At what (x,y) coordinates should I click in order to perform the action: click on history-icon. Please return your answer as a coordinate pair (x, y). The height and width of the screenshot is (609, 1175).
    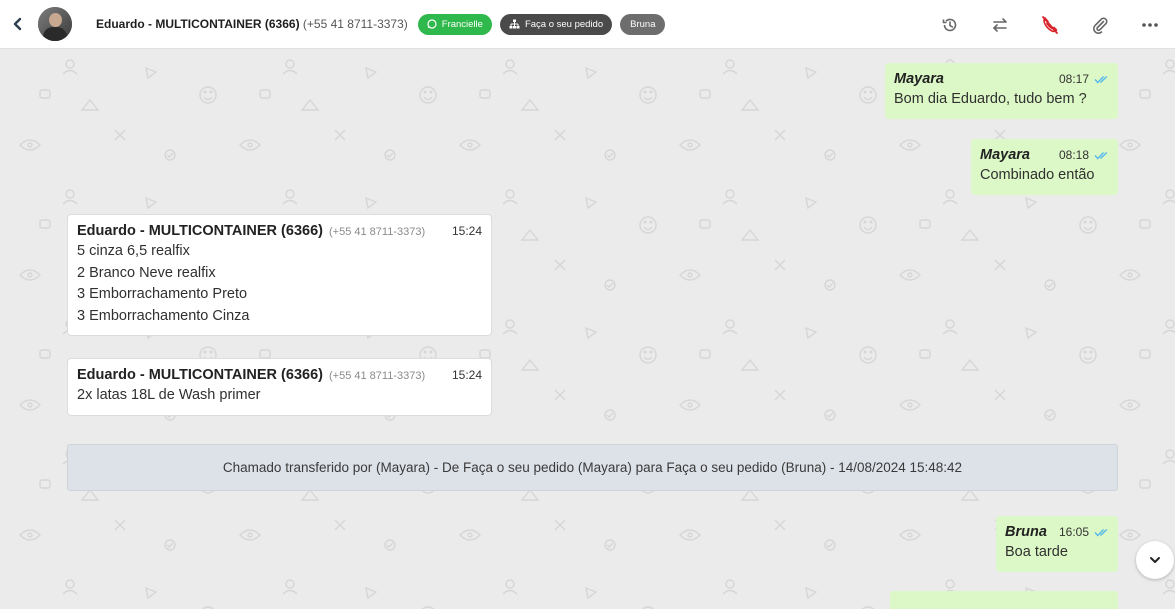
    Looking at the image, I should click on (949, 24).